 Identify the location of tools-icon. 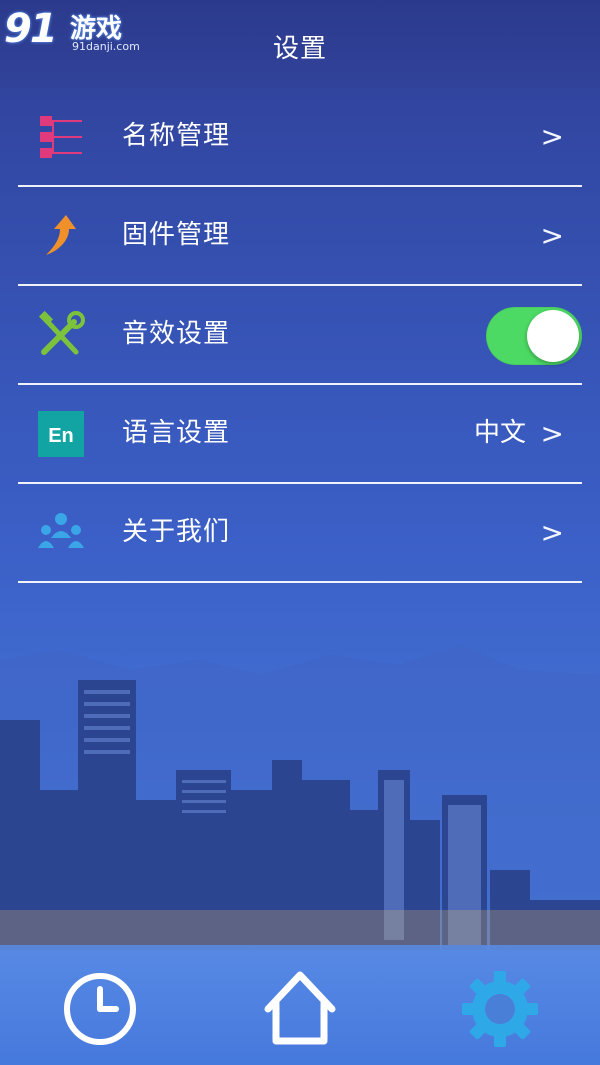
(61, 335).